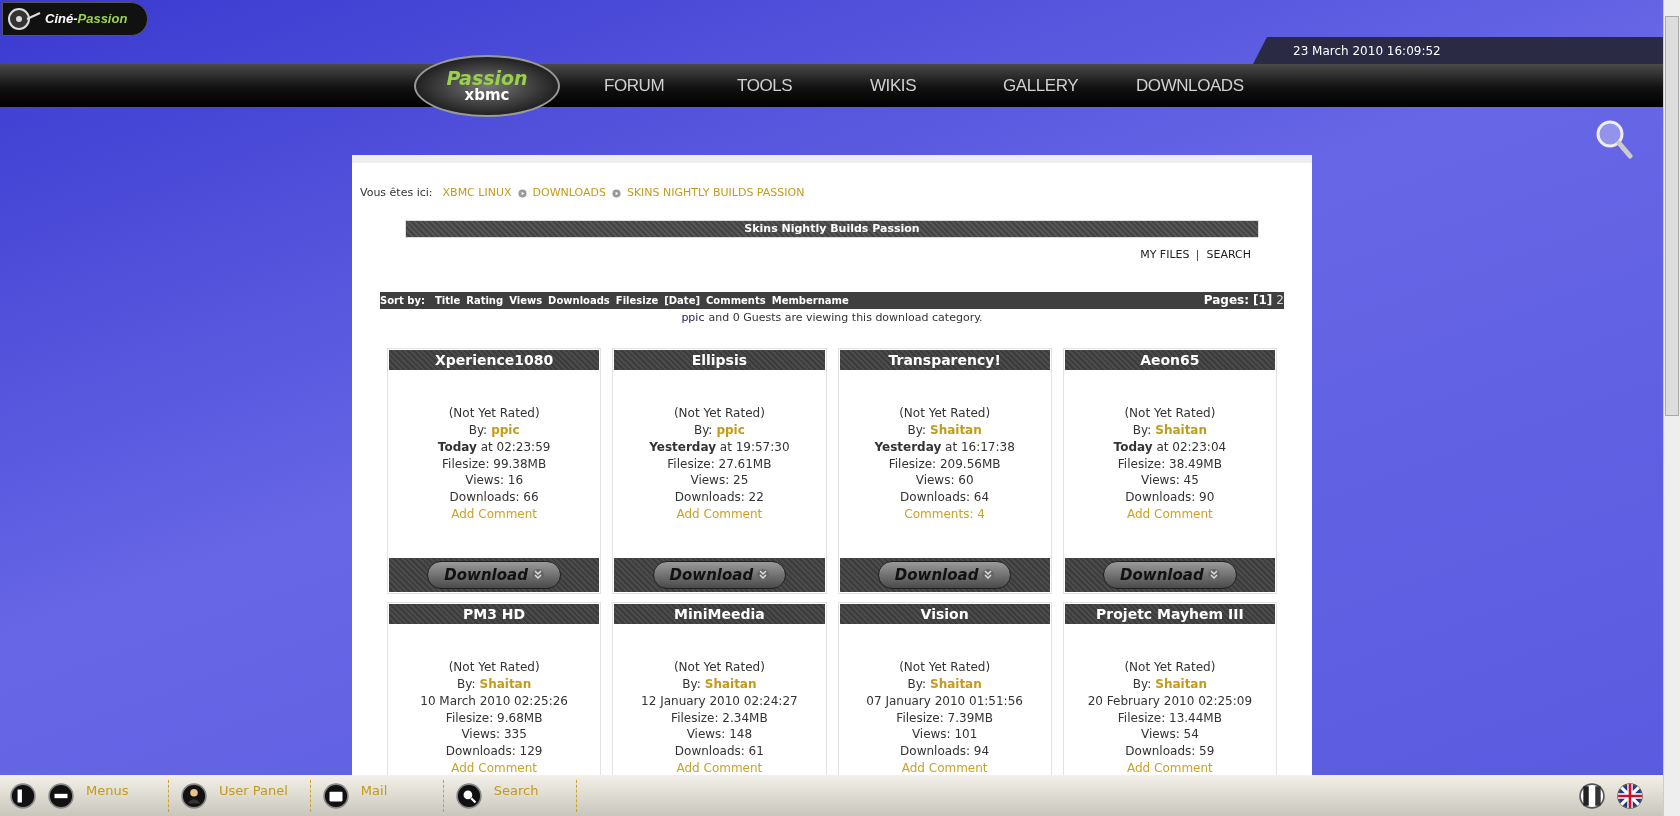  I want to click on viewers-text: and 0 Guests are viewing this download category., so click(845, 317).